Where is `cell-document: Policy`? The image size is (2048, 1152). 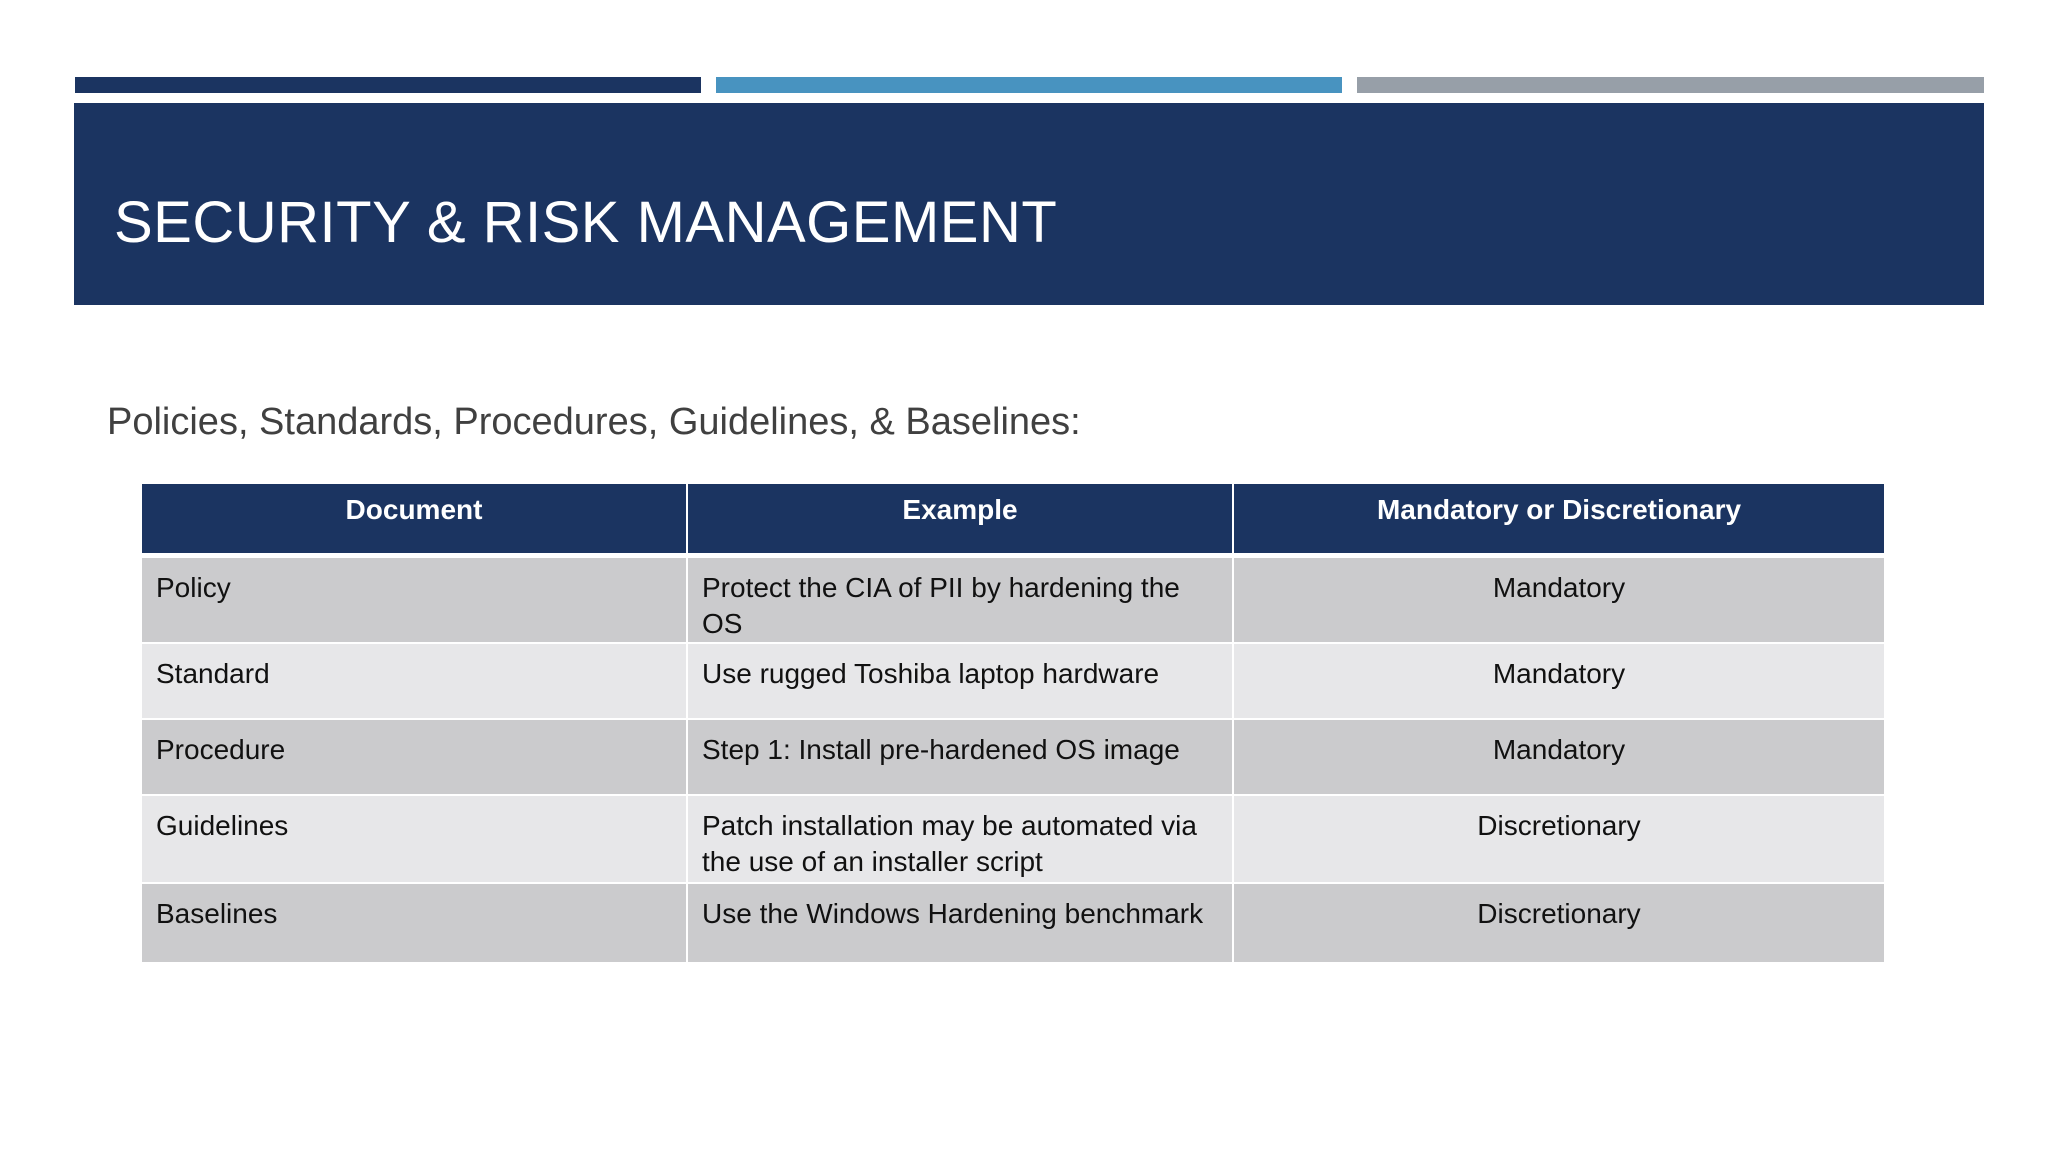 cell-document: Policy is located at coordinates (414, 599).